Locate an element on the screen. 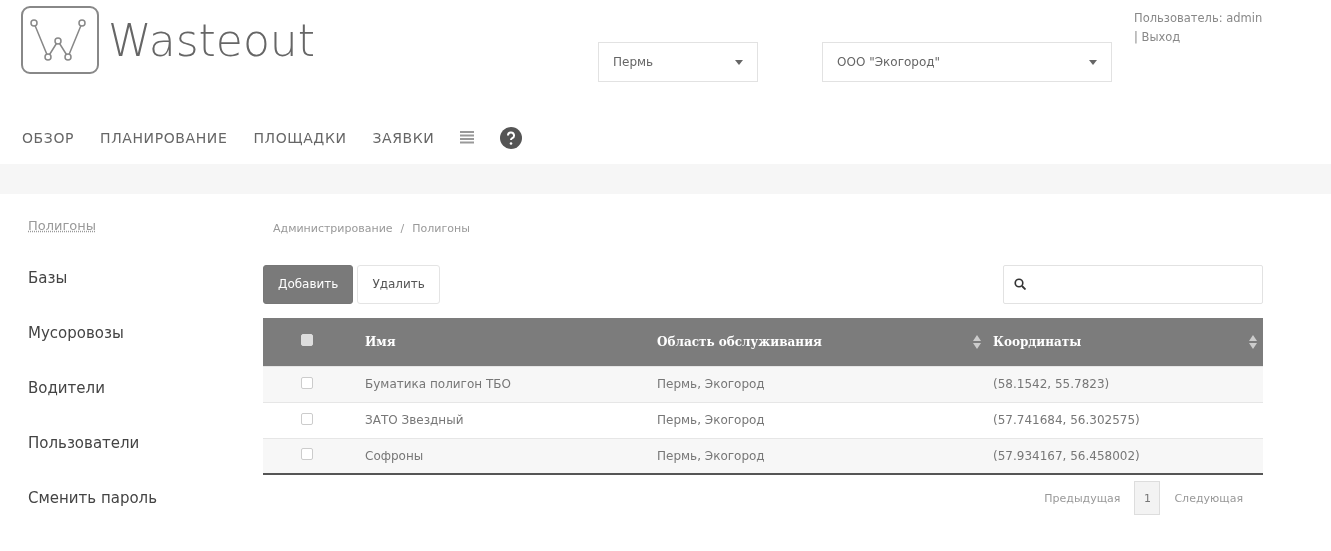 The height and width of the screenshot is (551, 1331). column-header: Координаты is located at coordinates (1037, 341).